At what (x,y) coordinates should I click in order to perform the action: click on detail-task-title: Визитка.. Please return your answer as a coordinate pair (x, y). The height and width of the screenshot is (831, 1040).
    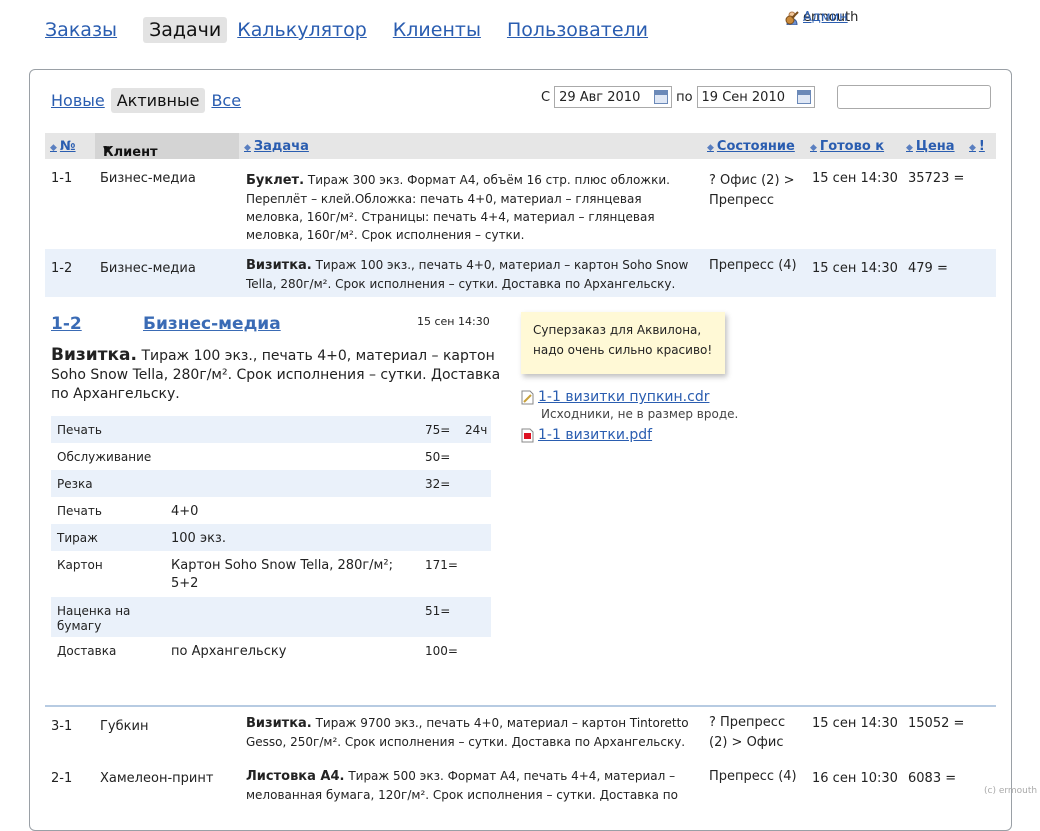
    Looking at the image, I should click on (94, 355).